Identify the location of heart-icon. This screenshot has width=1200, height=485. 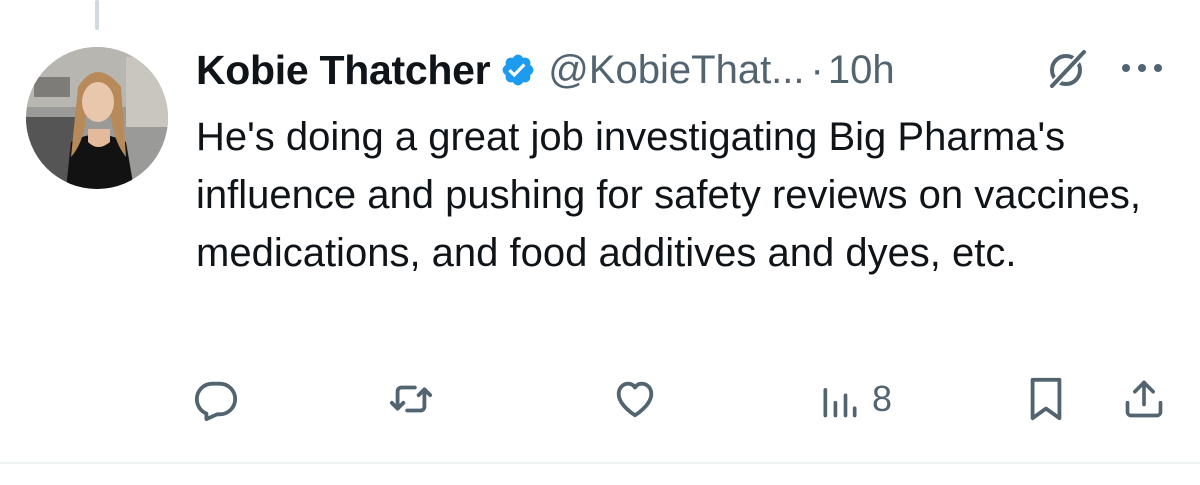
(635, 399).